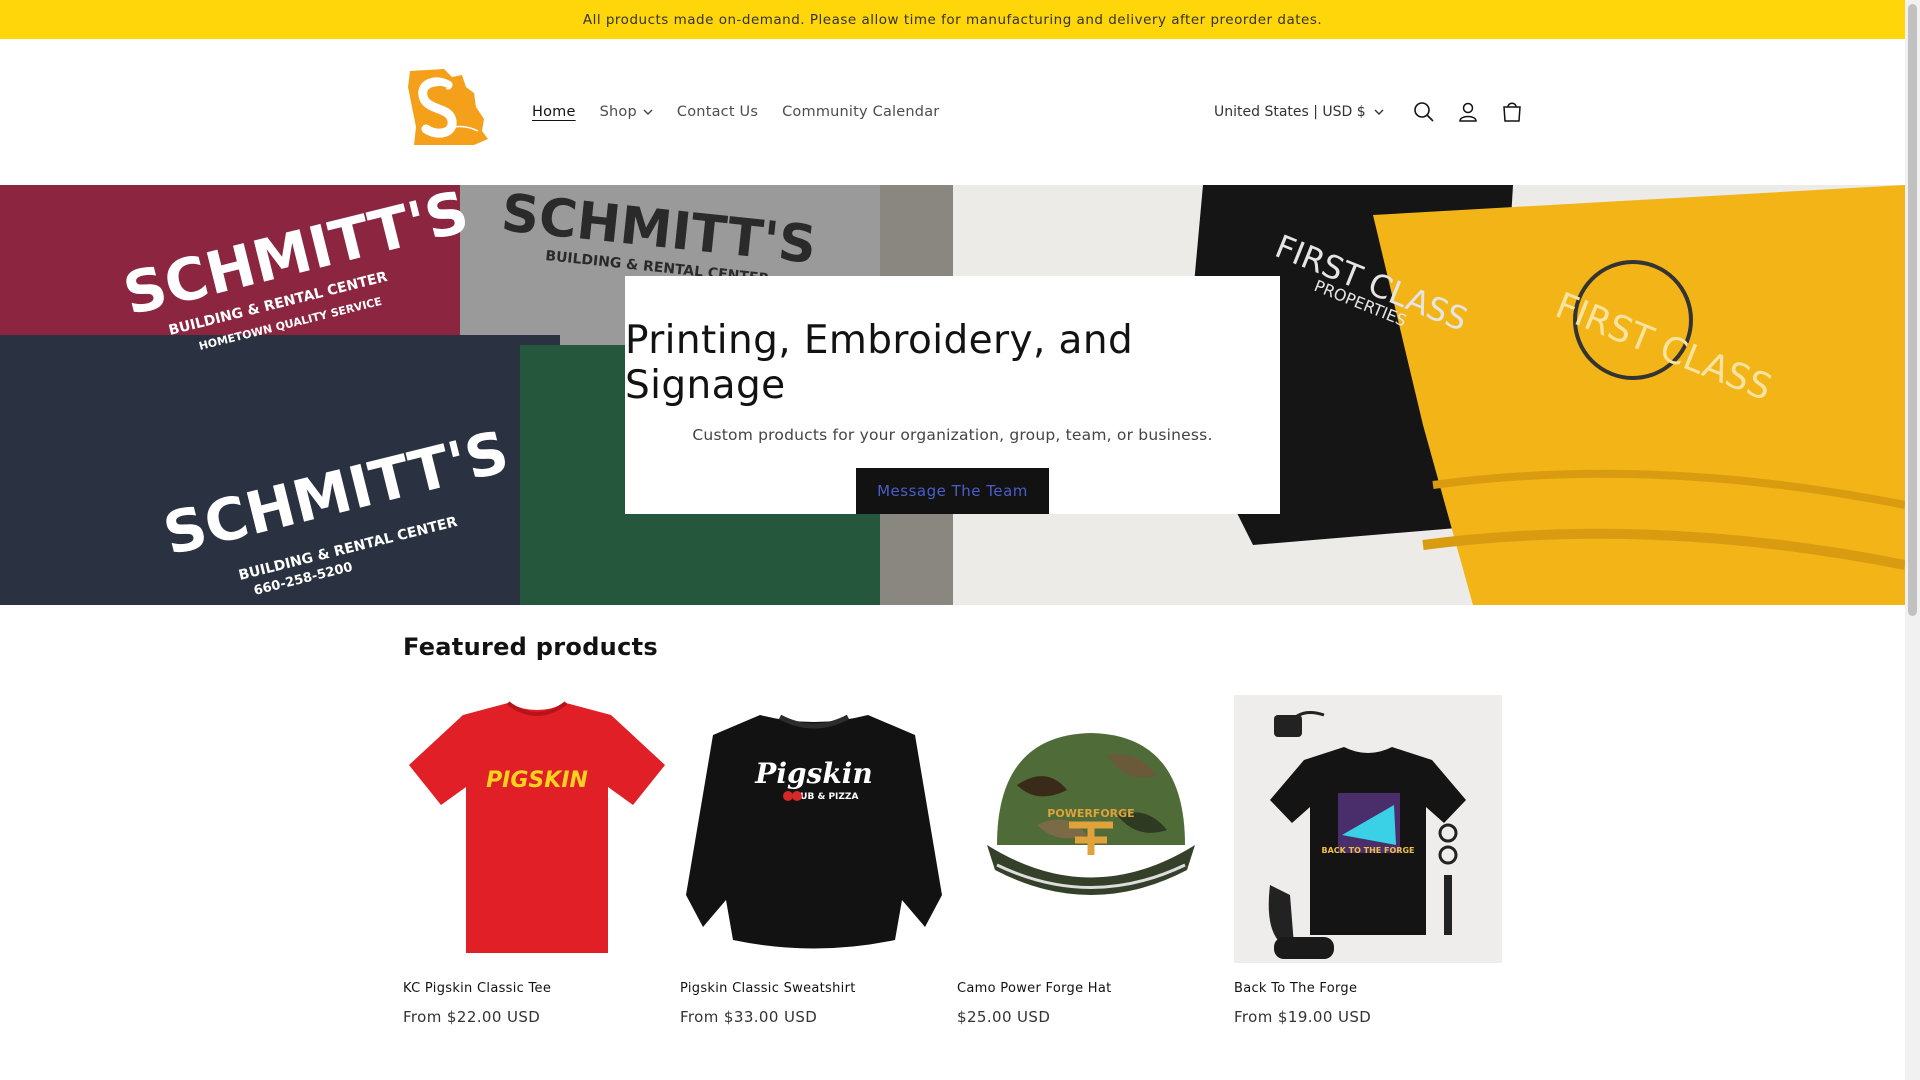 The image size is (1920, 1080). I want to click on nav-community-calendar: Community Calendar, so click(860, 112).